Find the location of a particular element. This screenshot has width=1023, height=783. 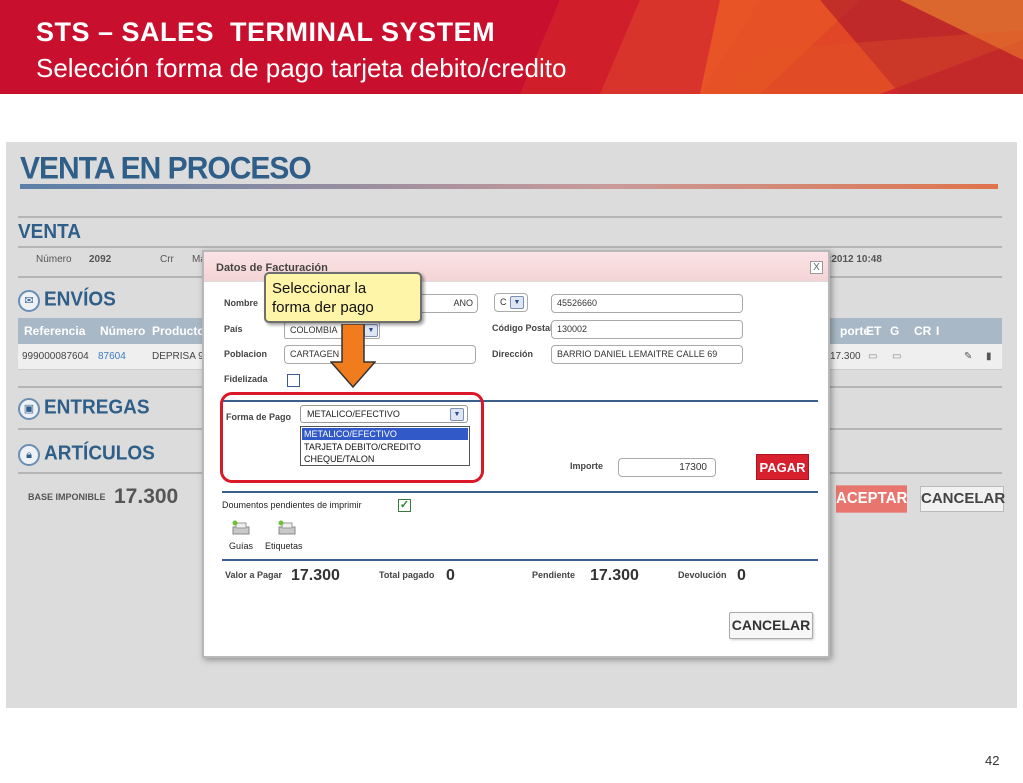

delete-icon: ▮ is located at coordinates (989, 356).